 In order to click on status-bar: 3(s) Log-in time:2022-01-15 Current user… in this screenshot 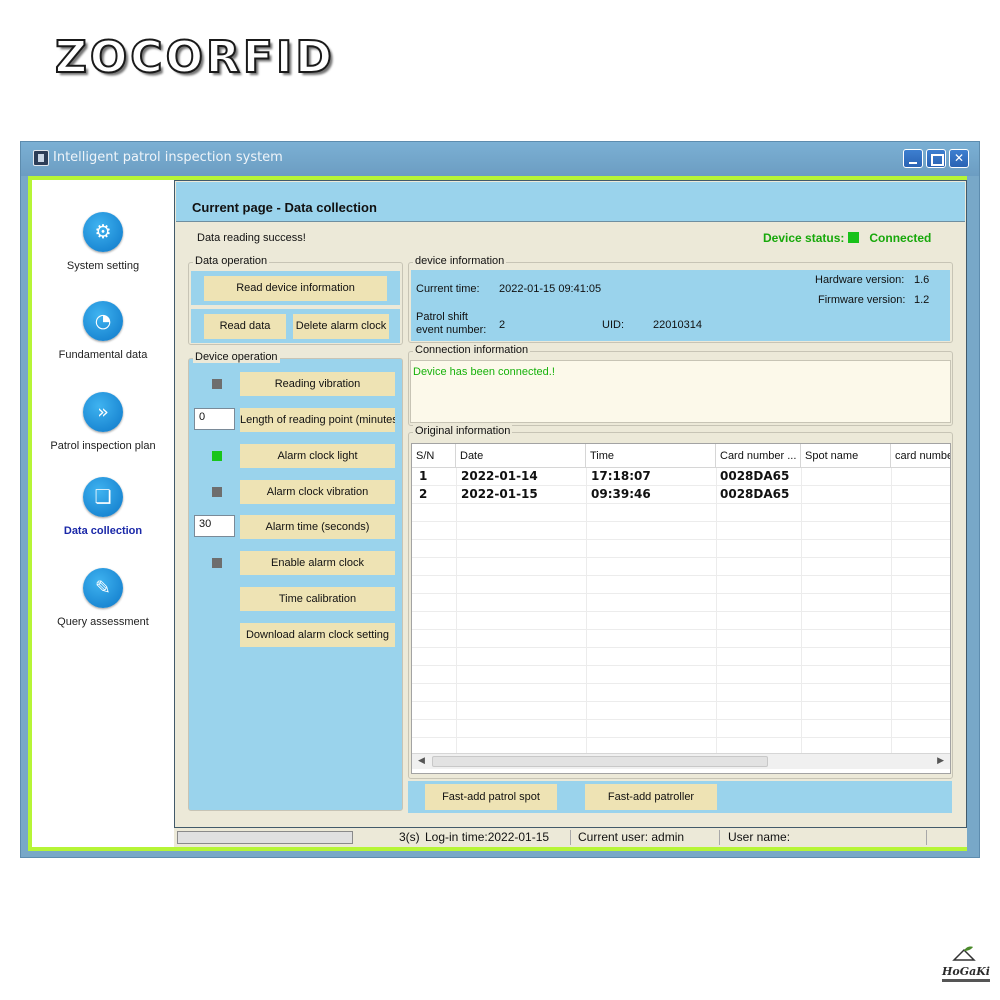, I will do `click(570, 837)`.